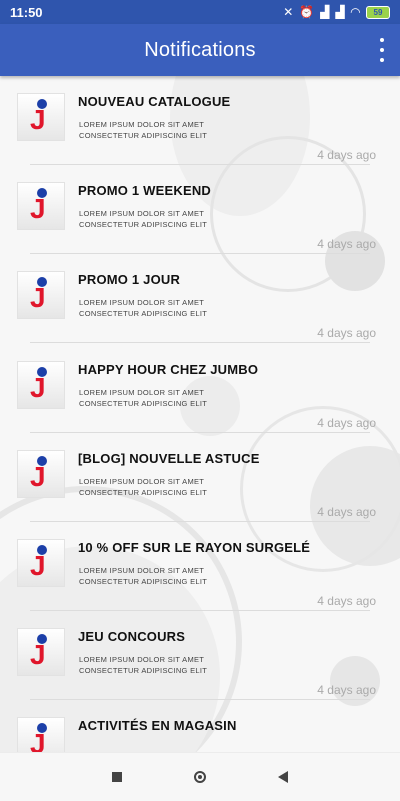 This screenshot has width=400, height=801. I want to click on notification-title: PROMO 1 WEEKEND, so click(145, 190).